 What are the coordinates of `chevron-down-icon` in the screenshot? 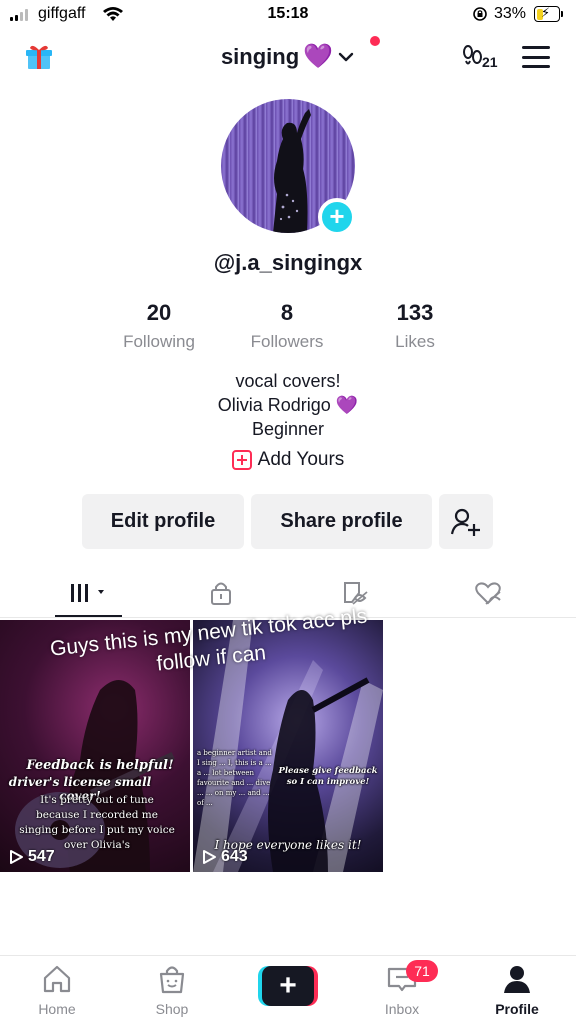 It's located at (346, 56).